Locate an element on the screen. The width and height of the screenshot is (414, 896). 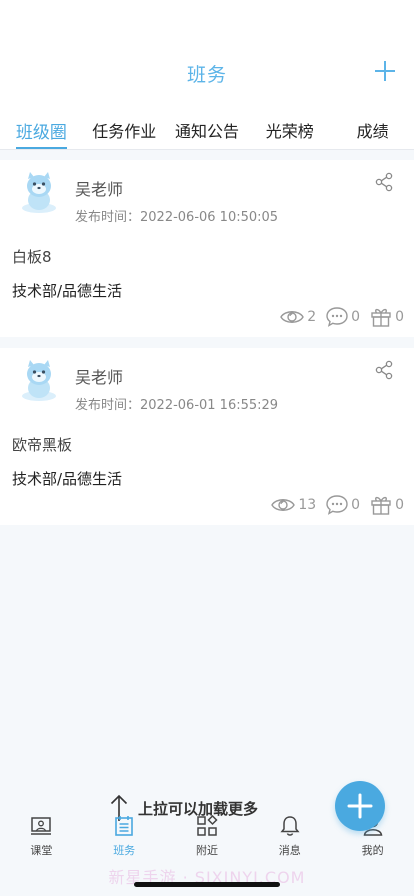
tab-notices: 通知公告 is located at coordinates (207, 126).